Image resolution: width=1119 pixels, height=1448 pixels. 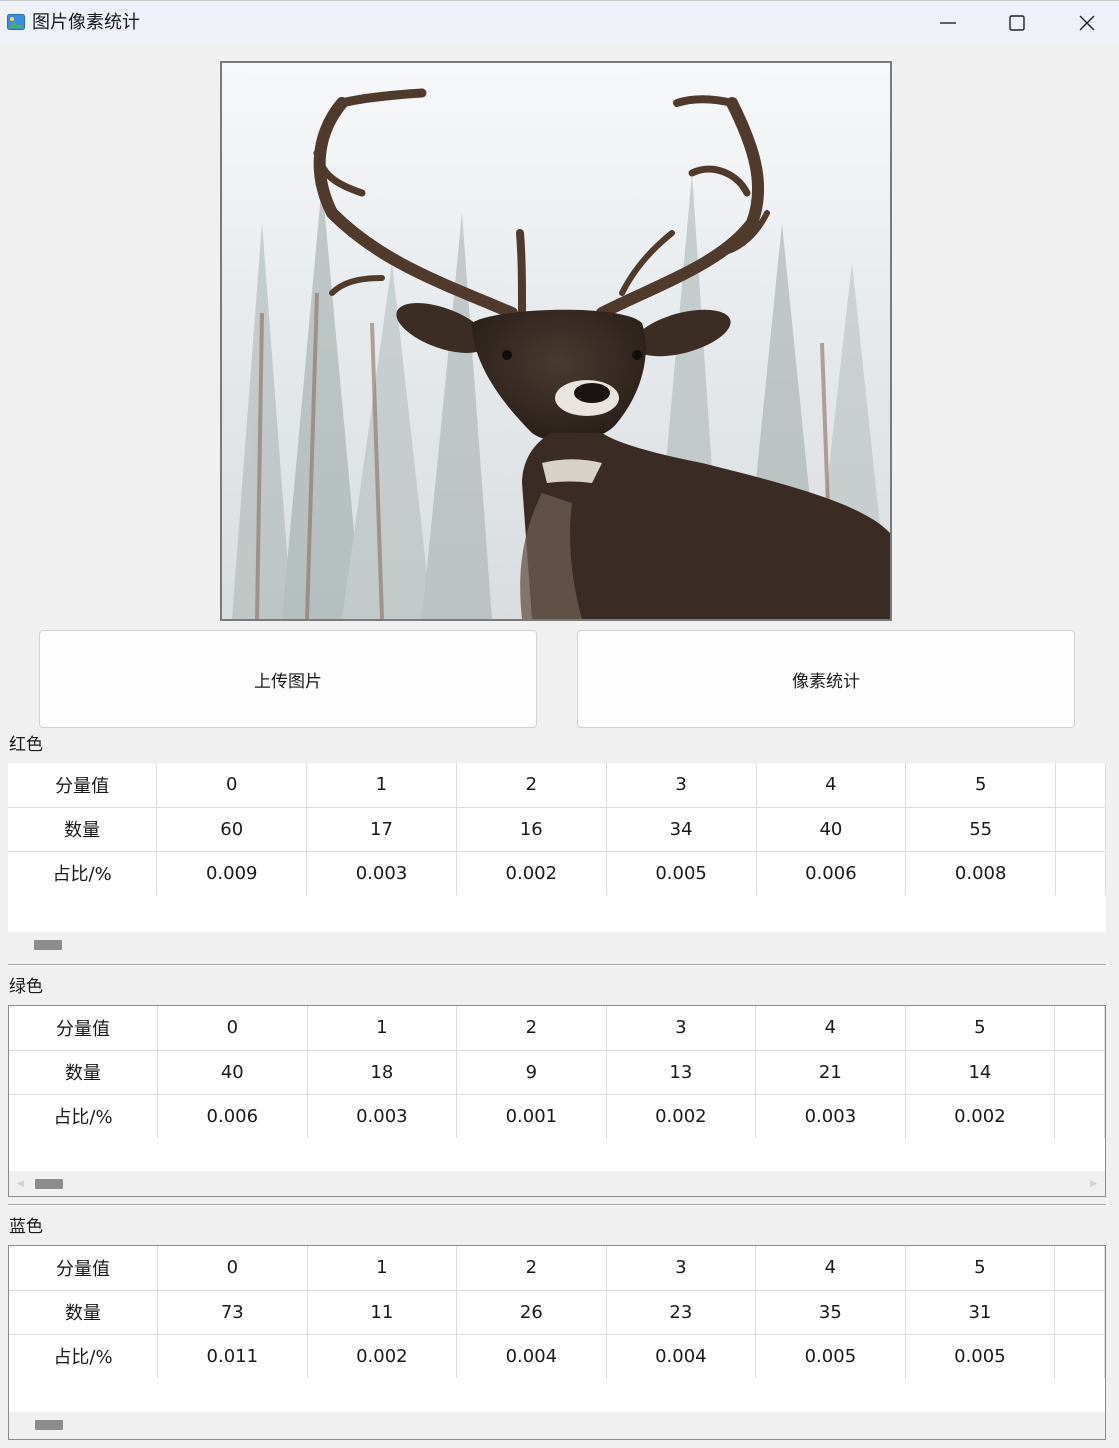 I want to click on table-cell: 0.009, so click(x=232, y=873).